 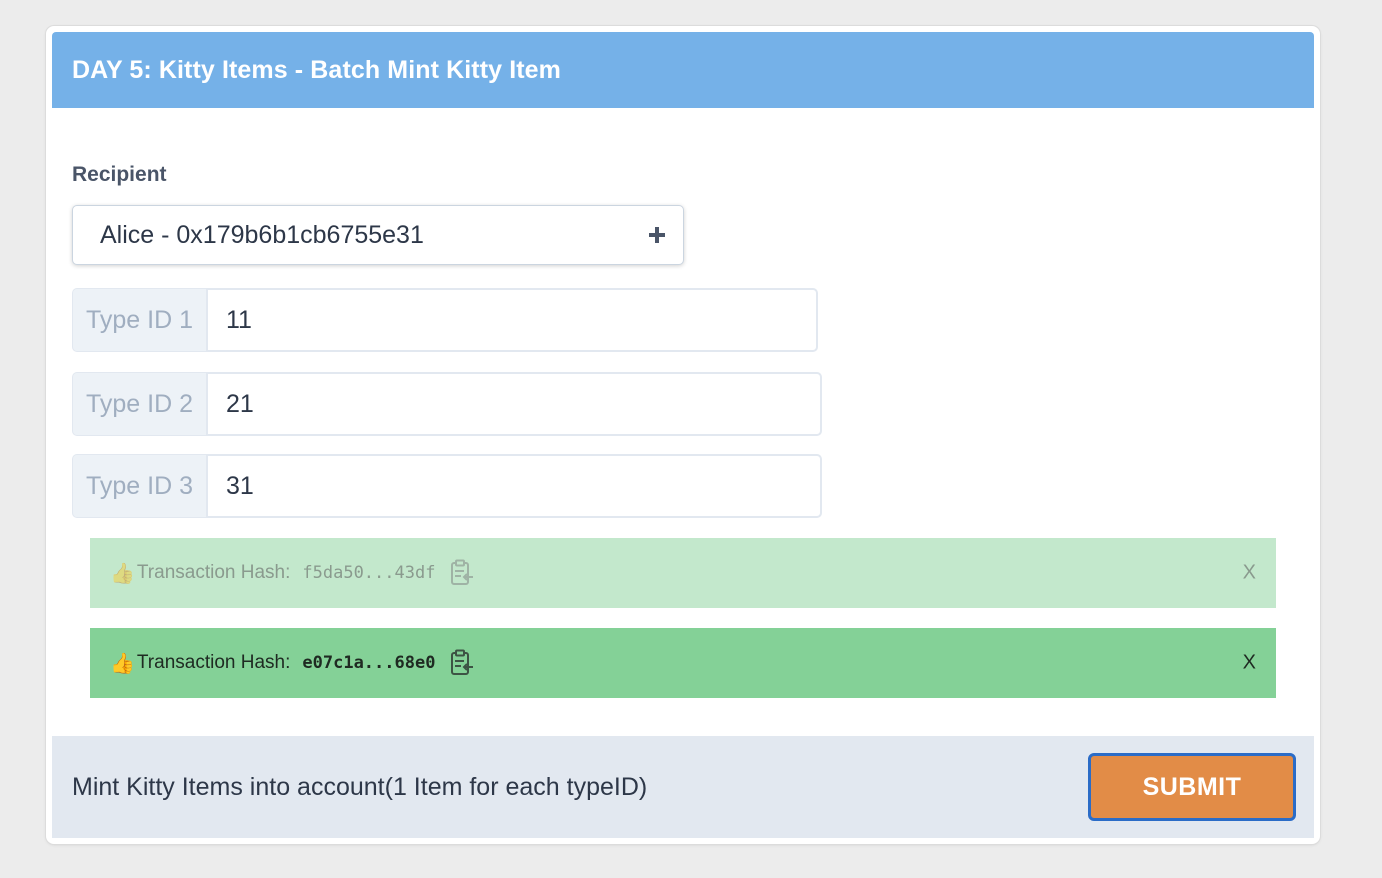 What do you see at coordinates (262, 234) in the screenshot?
I see `recipient-value: Alice - 0x179b6b1cb6755e31` at bounding box center [262, 234].